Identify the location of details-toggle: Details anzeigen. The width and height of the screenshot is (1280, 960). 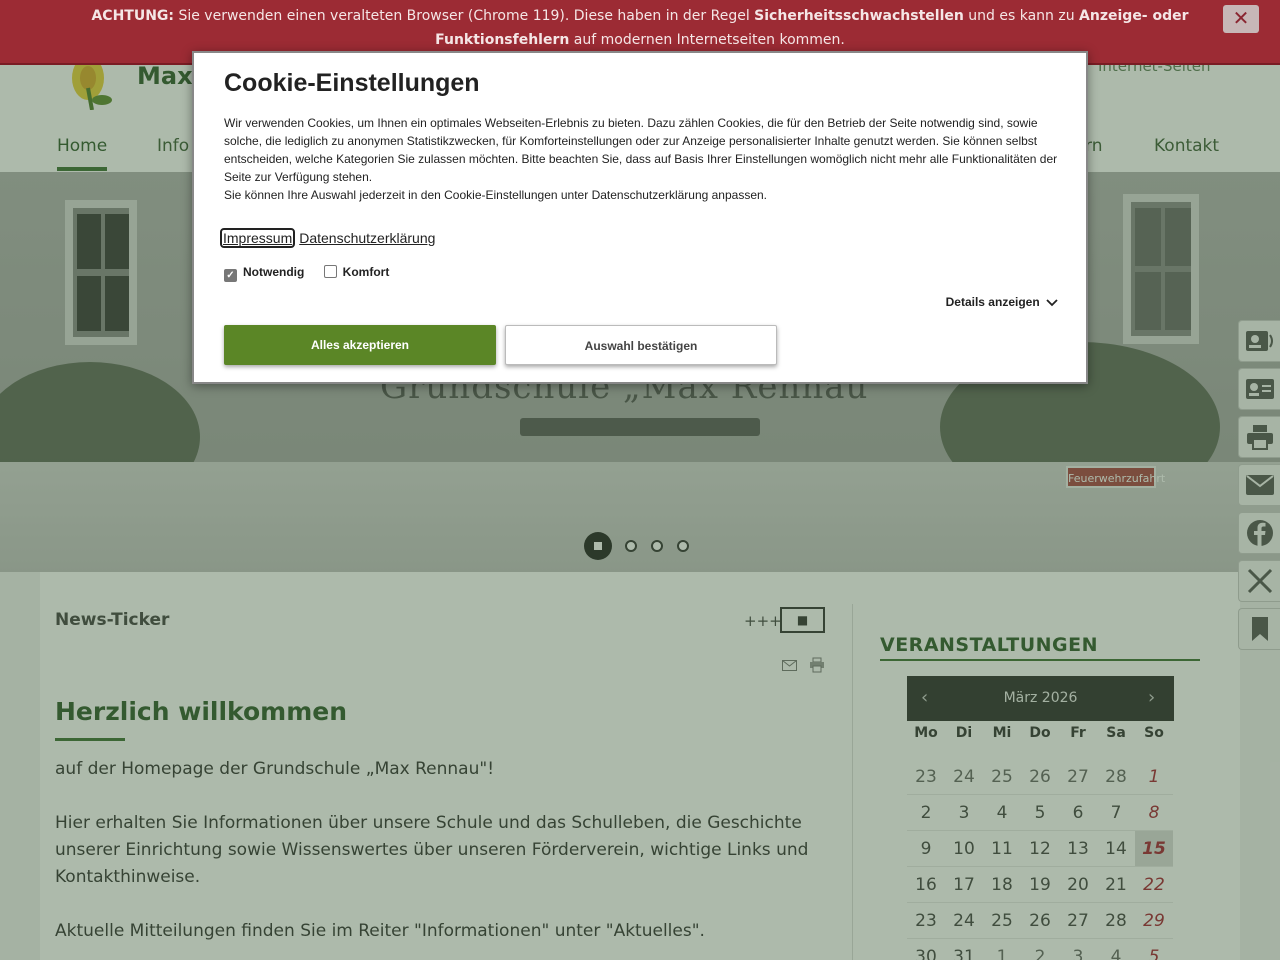
(1002, 302).